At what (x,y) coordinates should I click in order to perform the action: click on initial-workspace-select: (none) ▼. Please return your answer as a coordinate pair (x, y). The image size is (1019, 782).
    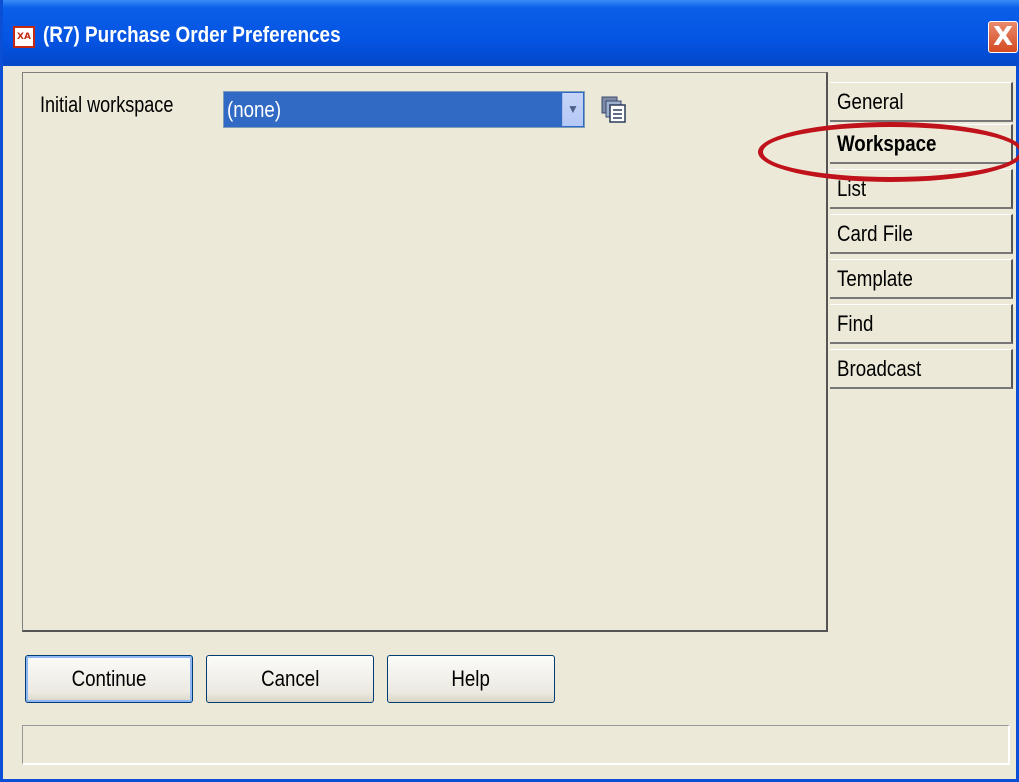
    Looking at the image, I should click on (404, 109).